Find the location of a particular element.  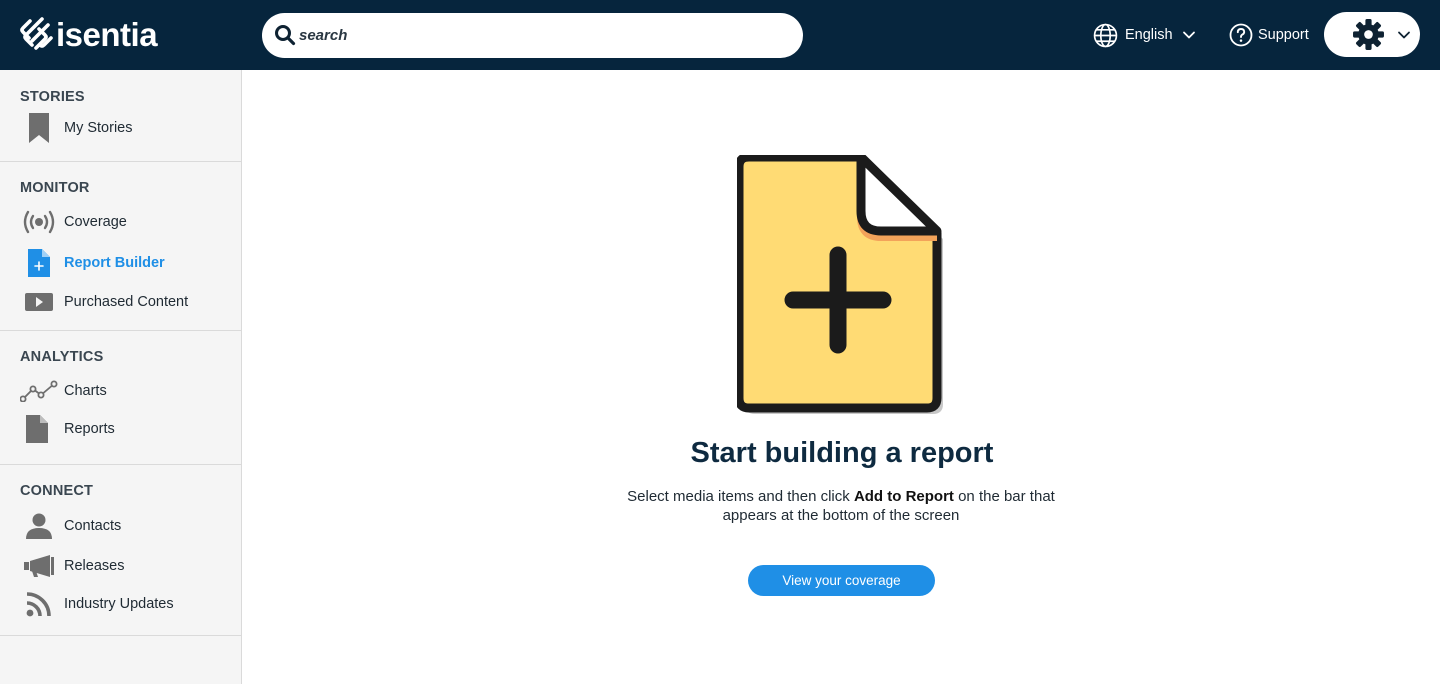

add-to-report-emphasis: Add to Report is located at coordinates (903, 496).